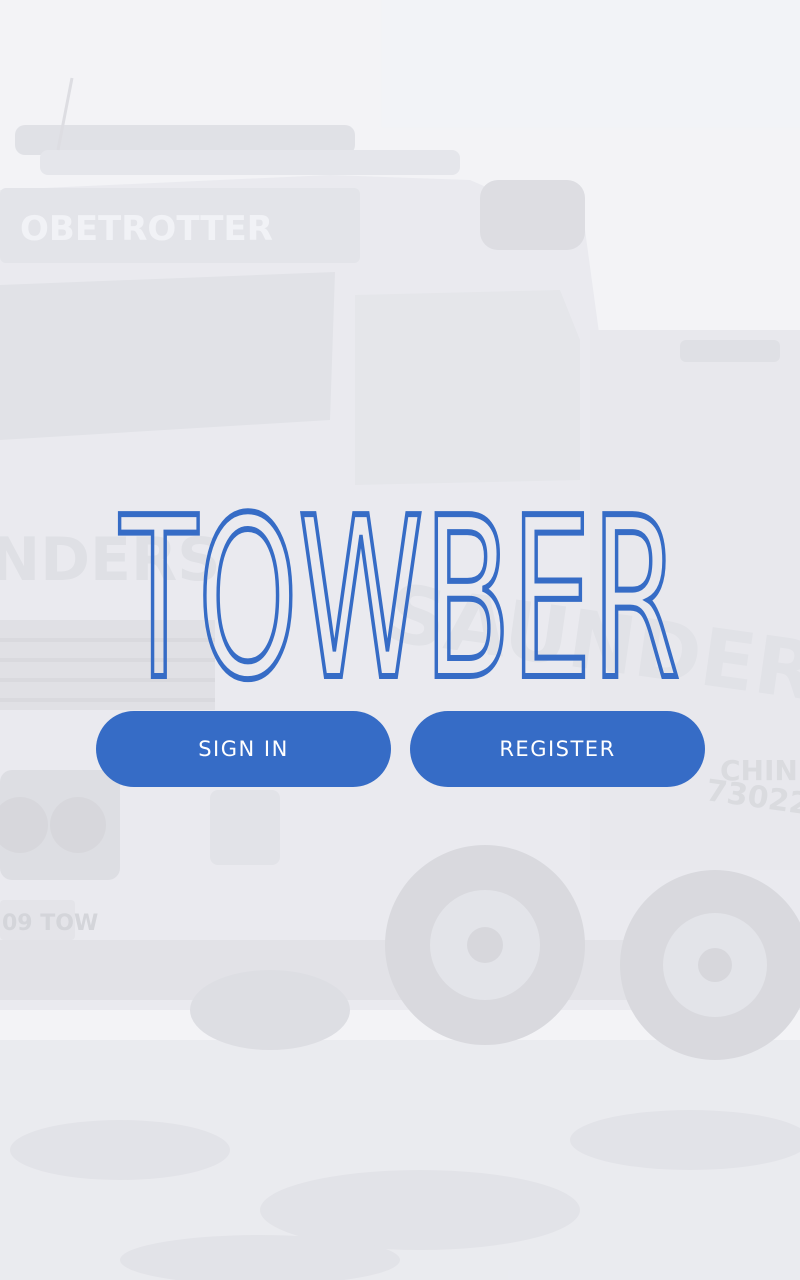  What do you see at coordinates (557, 749) in the screenshot?
I see `register-button: REGISTER` at bounding box center [557, 749].